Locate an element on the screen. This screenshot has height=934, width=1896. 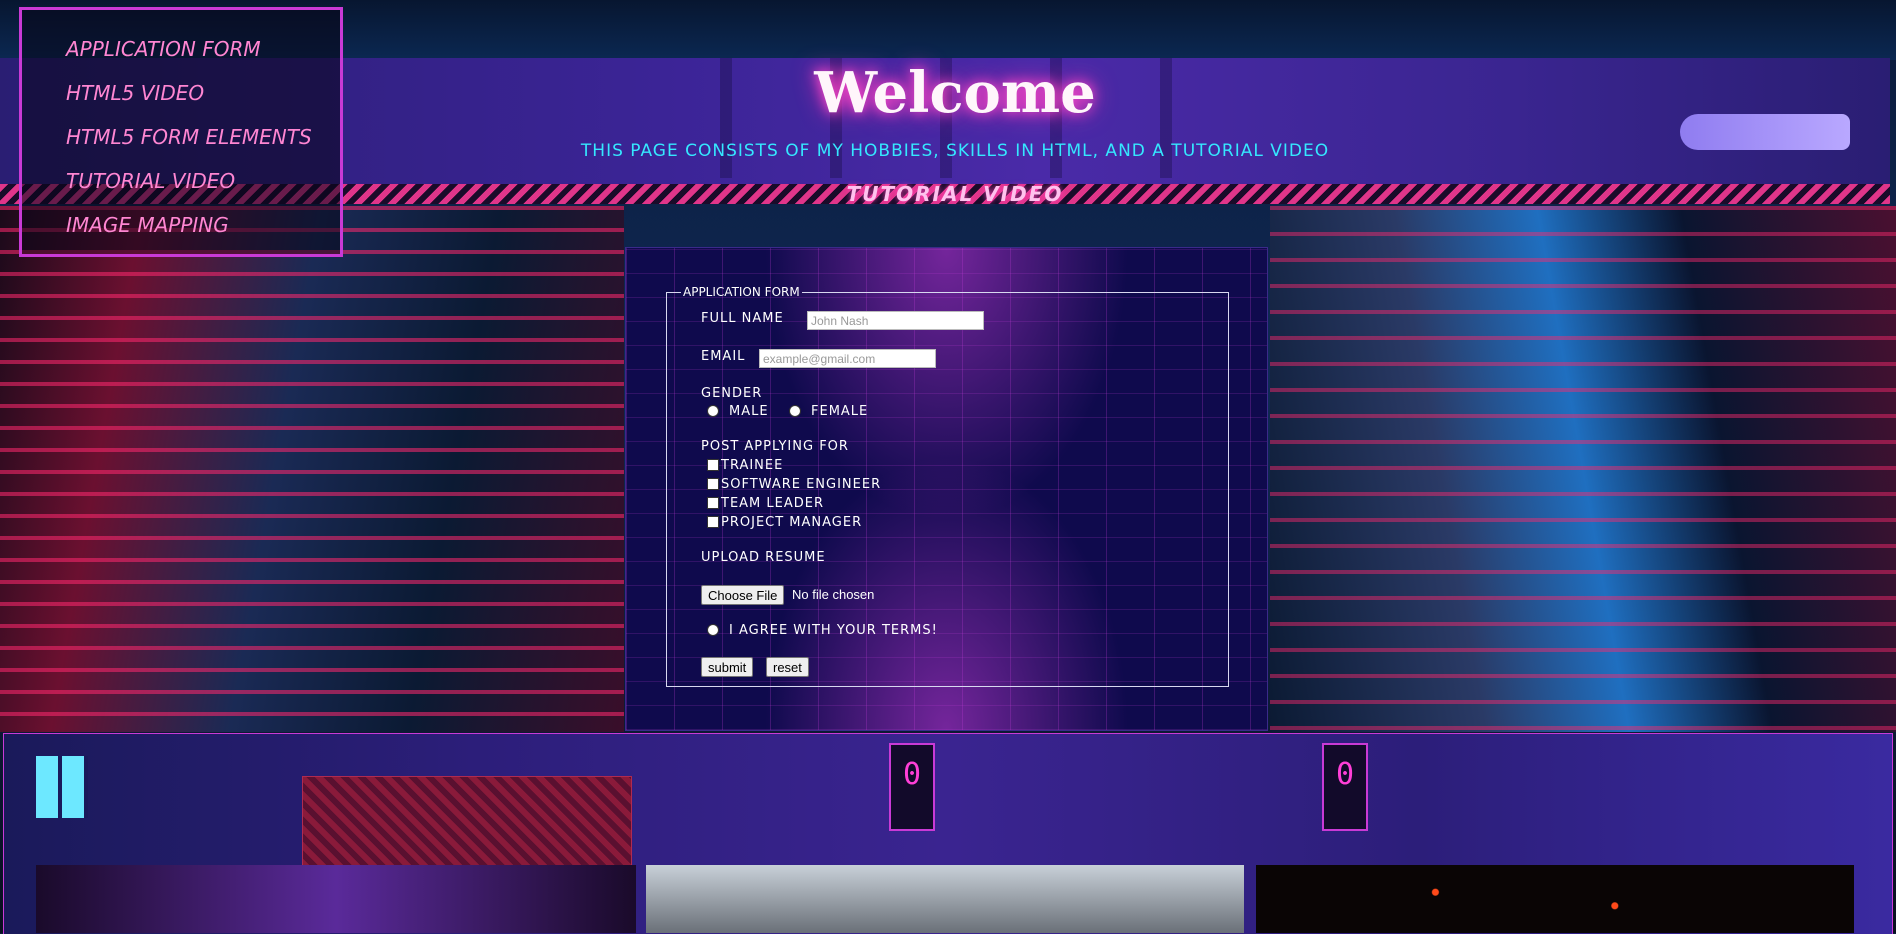
gender-female-label: Female is located at coordinates (840, 411).